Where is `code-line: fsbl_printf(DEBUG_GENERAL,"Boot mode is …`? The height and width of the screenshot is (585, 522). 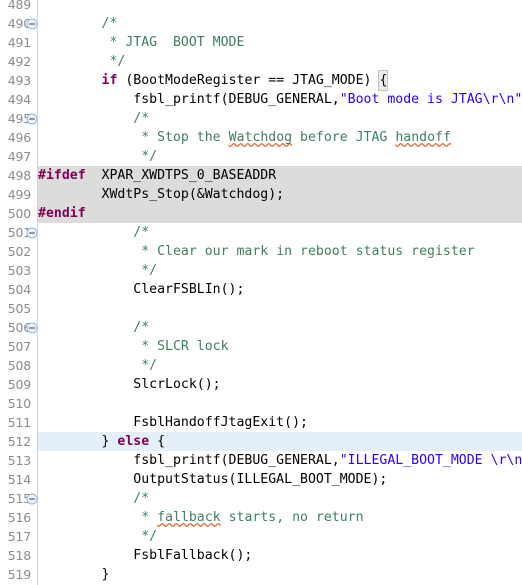
code-line: fsbl_printf(DEBUG_GENERAL,"Boot mode is … is located at coordinates (280, 99).